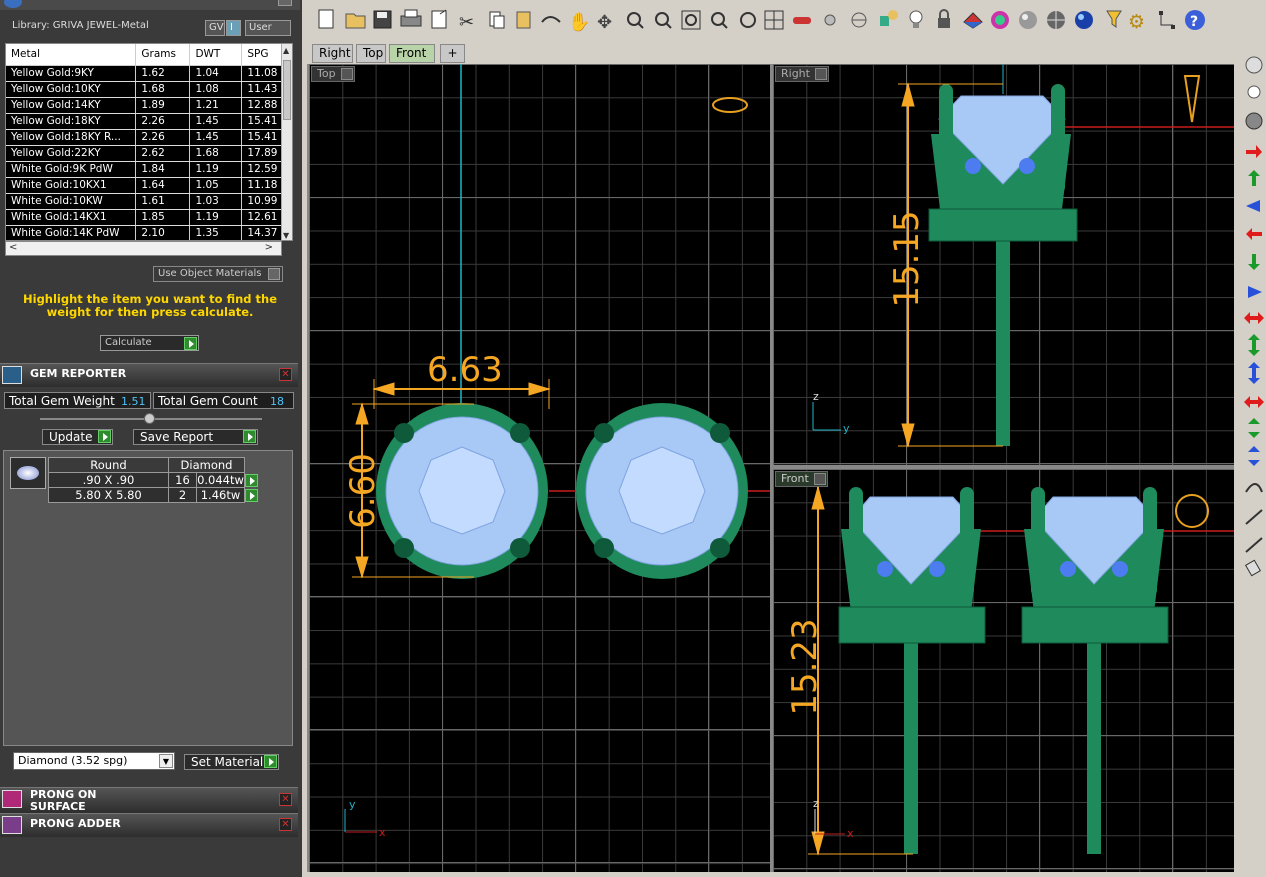  What do you see at coordinates (1254, 345) in the screenshot?
I see `scale-vertical-icon` at bounding box center [1254, 345].